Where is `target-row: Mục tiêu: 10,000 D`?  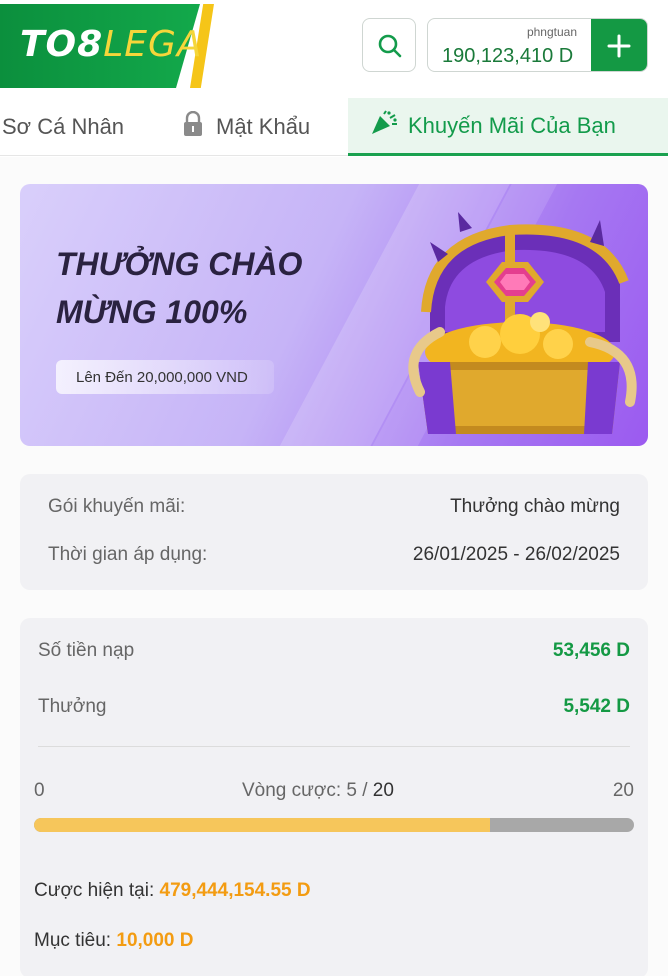
target-row: Mục tiêu: 10,000 D is located at coordinates (114, 941).